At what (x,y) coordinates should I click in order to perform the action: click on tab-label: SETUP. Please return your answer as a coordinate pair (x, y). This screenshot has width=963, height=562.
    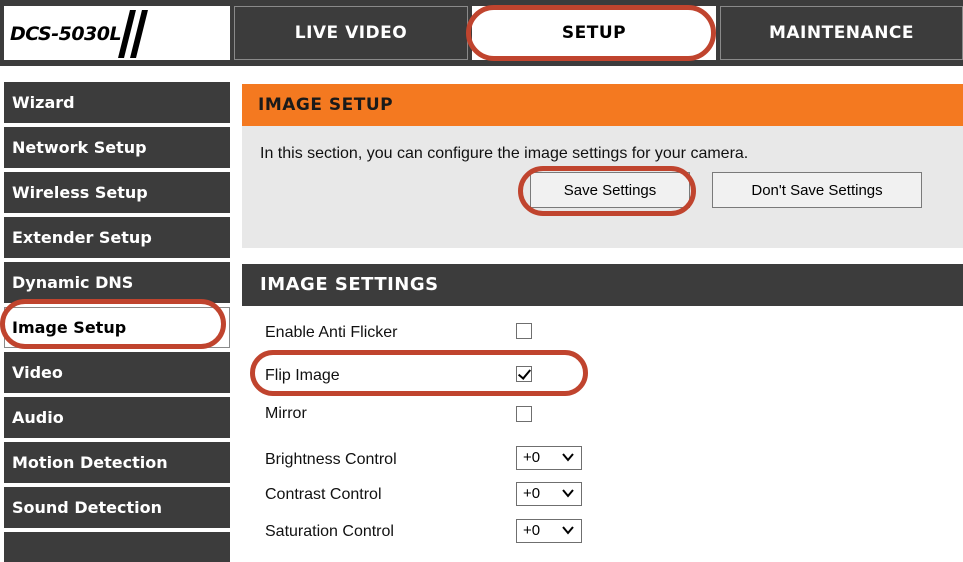
    Looking at the image, I should click on (594, 33).